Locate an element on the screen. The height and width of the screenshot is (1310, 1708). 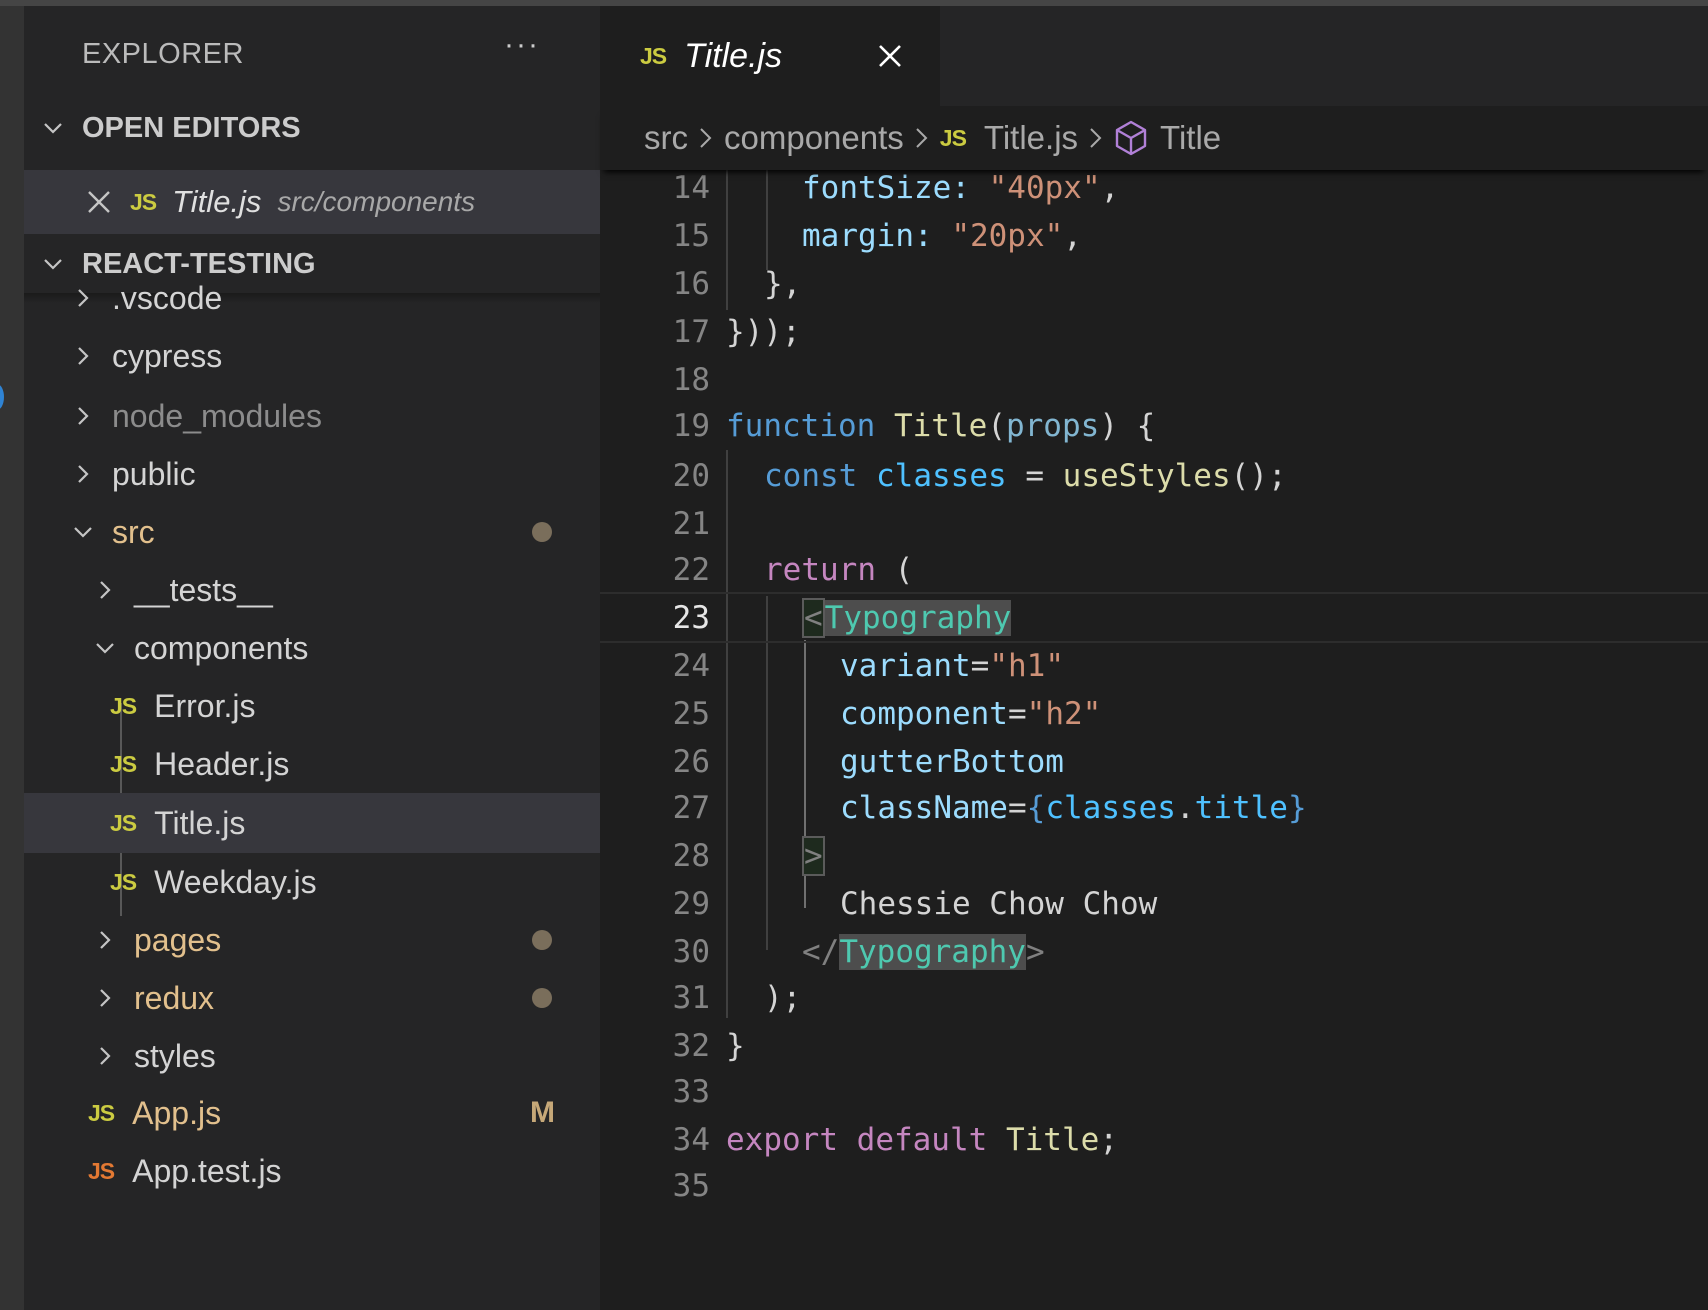
code-line: 35 is located at coordinates (1154, 1185).